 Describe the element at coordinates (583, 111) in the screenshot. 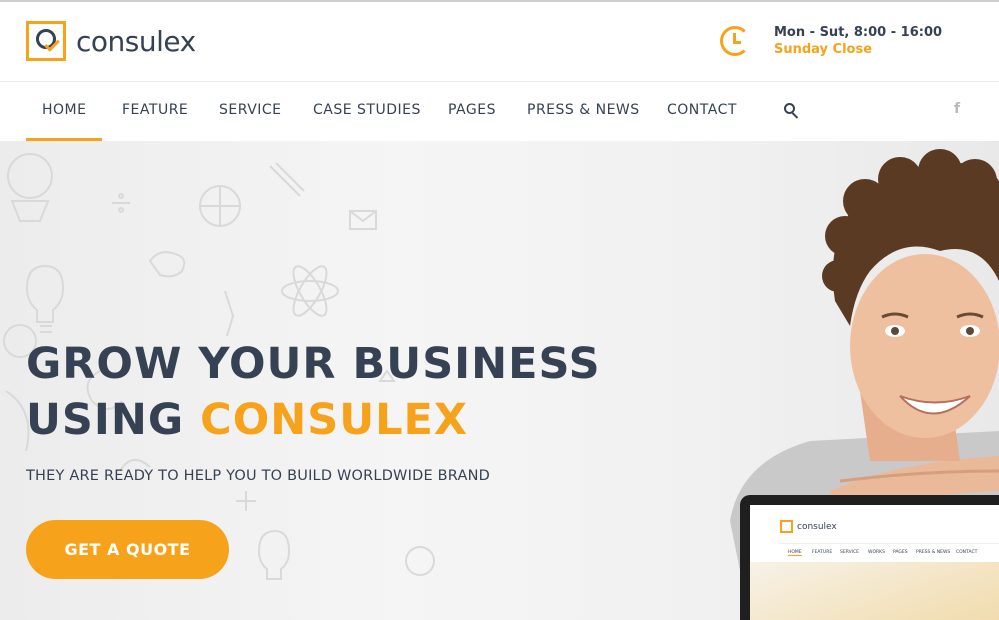

I see `nav-item-press-news: PRESS & NEWS` at that location.